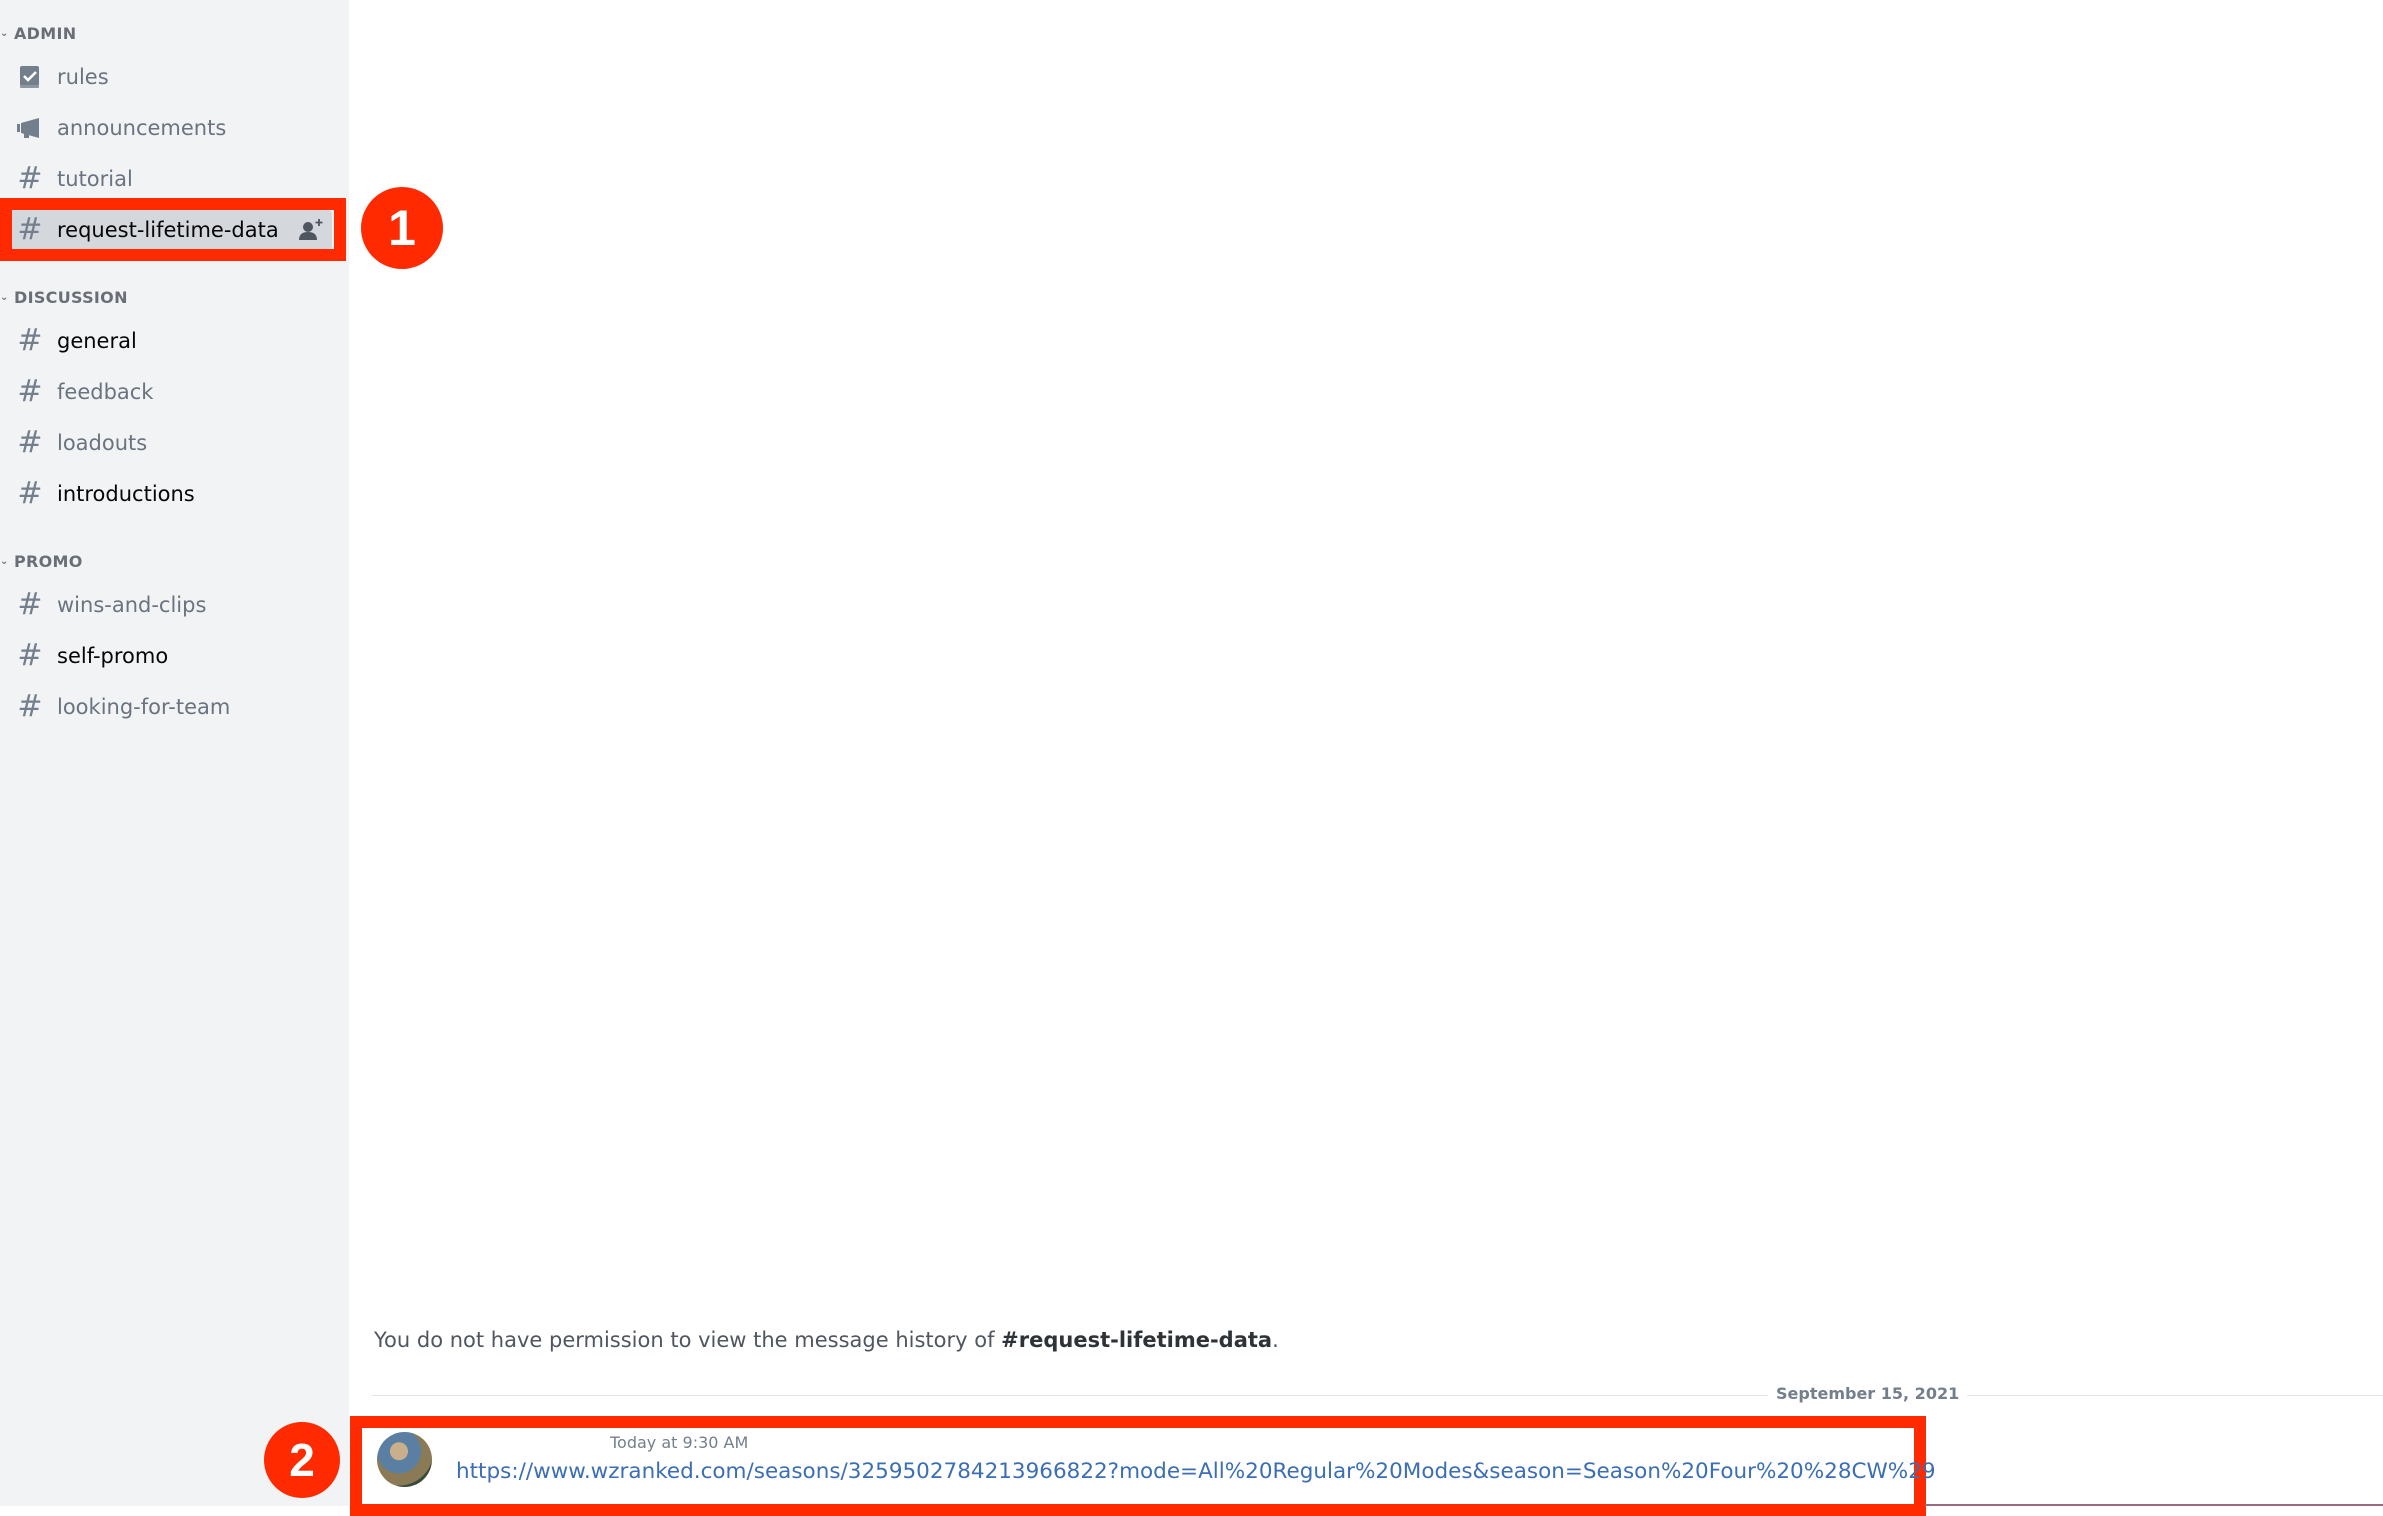 The width and height of the screenshot is (2383, 1516). What do you see at coordinates (169, 392) in the screenshot?
I see `channel-feedback: # feedback` at bounding box center [169, 392].